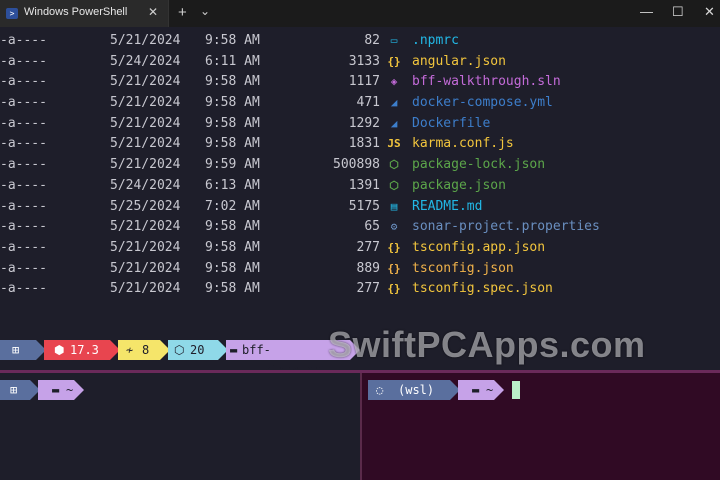  What do you see at coordinates (487, 344) in the screenshot?
I see `watermark: SwiftPCApps.com` at bounding box center [487, 344].